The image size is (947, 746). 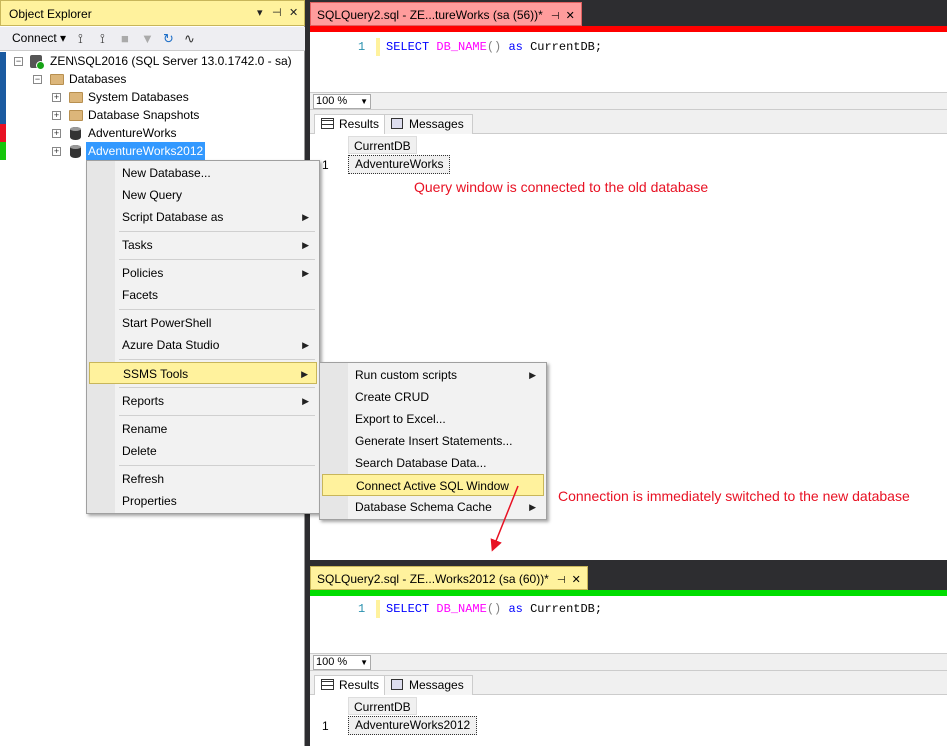 I want to click on sql-parens: (), so click(x=494, y=47).